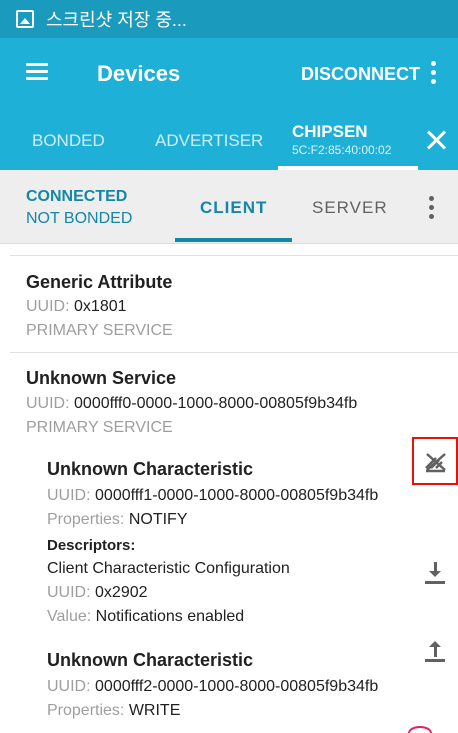 The height and width of the screenshot is (733, 458). What do you see at coordinates (233, 208) in the screenshot?
I see `tab-client: CLIENT` at bounding box center [233, 208].